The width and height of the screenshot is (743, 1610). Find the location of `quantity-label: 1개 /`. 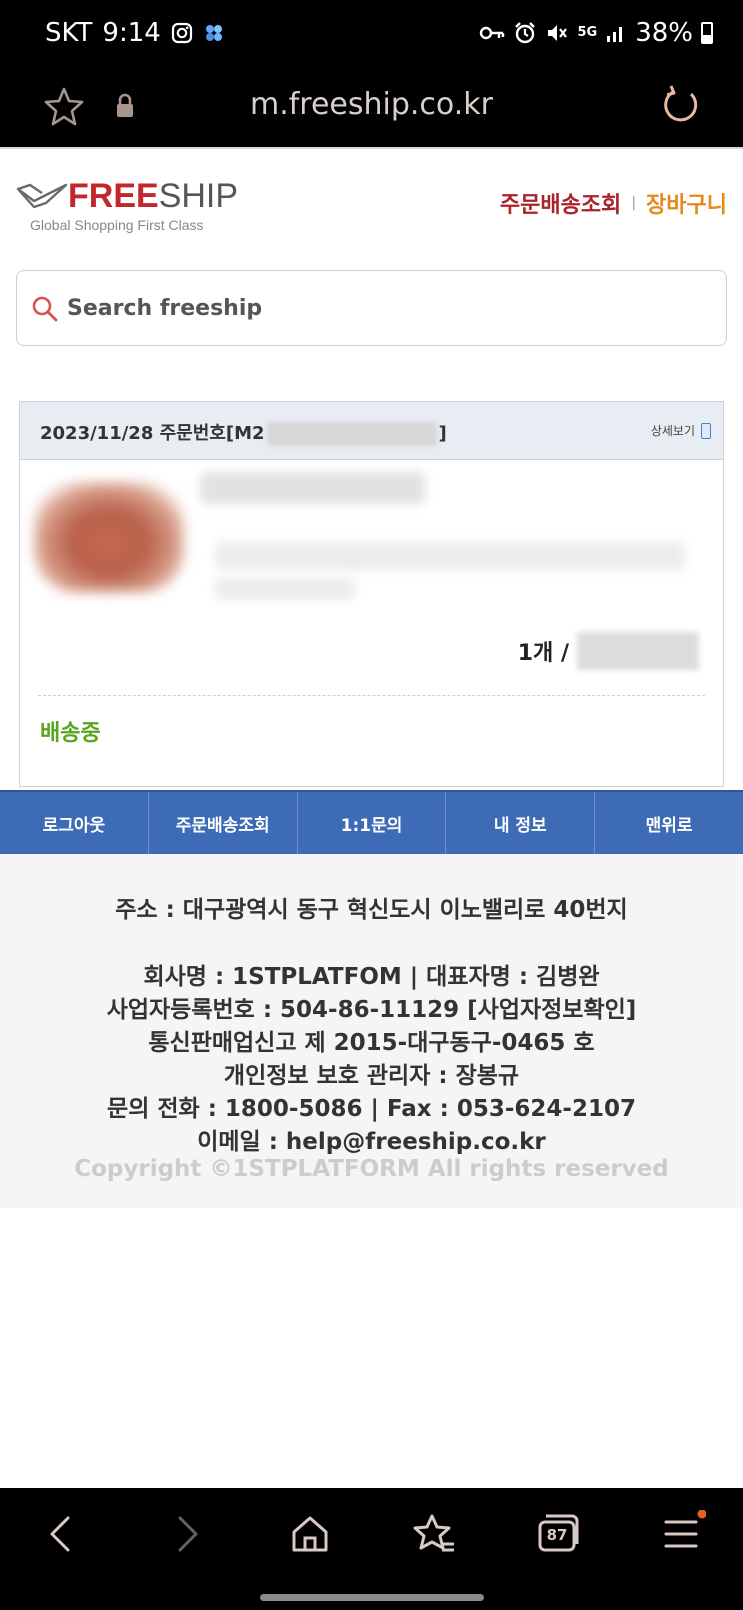

quantity-label: 1개 / is located at coordinates (543, 653).